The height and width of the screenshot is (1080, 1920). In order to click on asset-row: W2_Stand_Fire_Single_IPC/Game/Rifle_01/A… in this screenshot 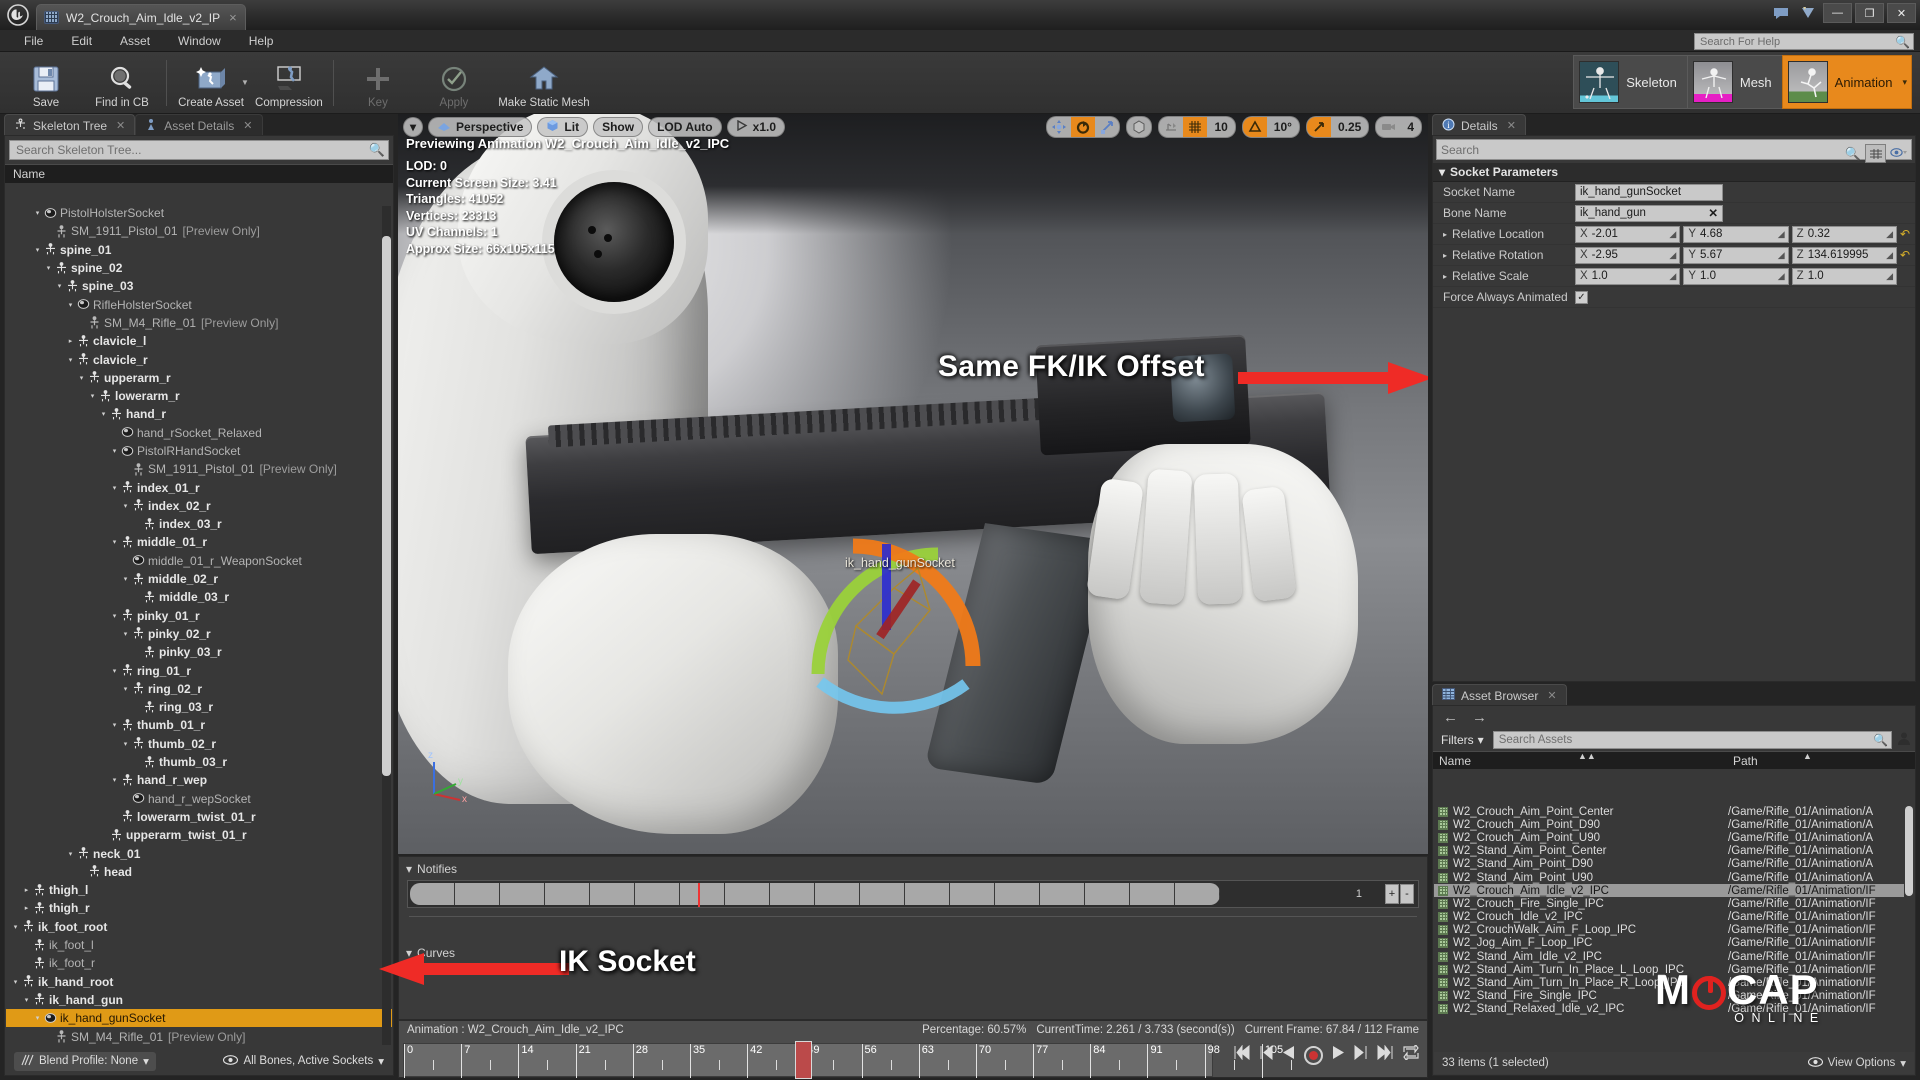, I will do `click(1669, 996)`.